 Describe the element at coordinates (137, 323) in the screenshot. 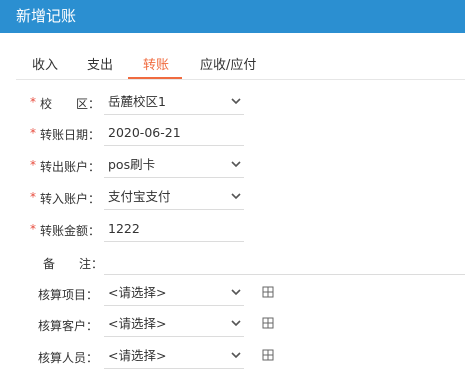

I see `customer-value: <请选择>` at that location.